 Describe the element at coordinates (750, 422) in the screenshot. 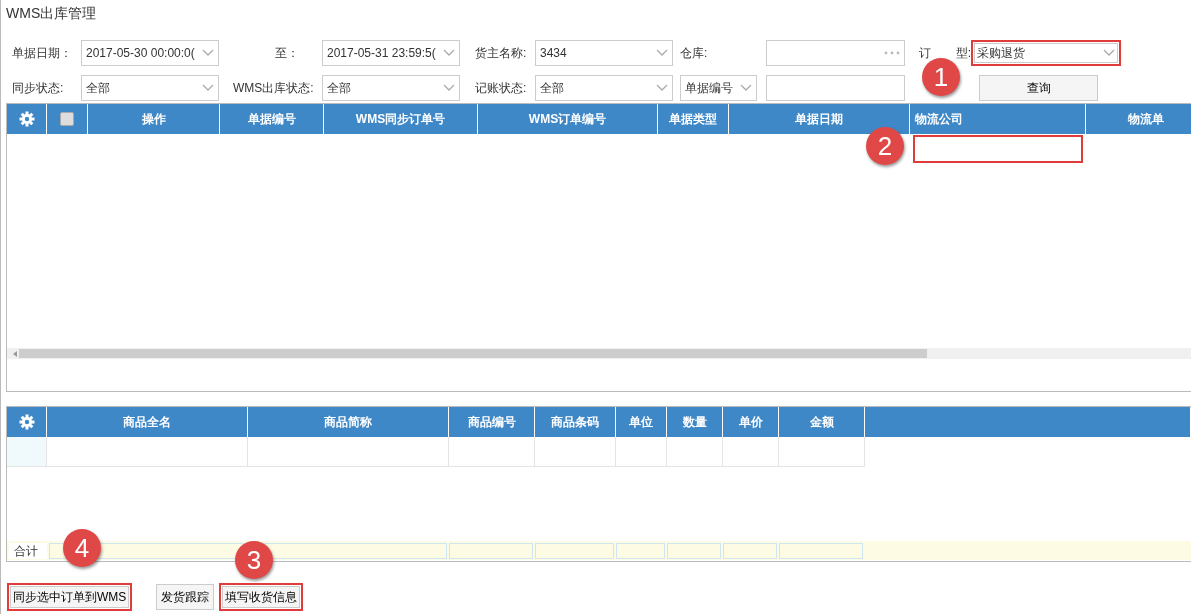

I see `column-header: 单价` at that location.